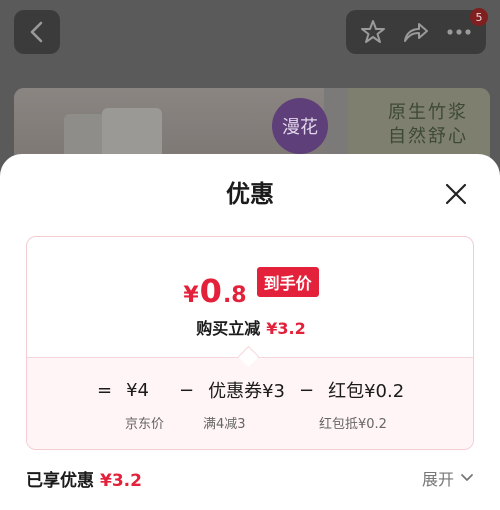 This screenshot has height=510, width=500. What do you see at coordinates (366, 391) in the screenshot?
I see `redpack-value: 红包¥0.2` at bounding box center [366, 391].